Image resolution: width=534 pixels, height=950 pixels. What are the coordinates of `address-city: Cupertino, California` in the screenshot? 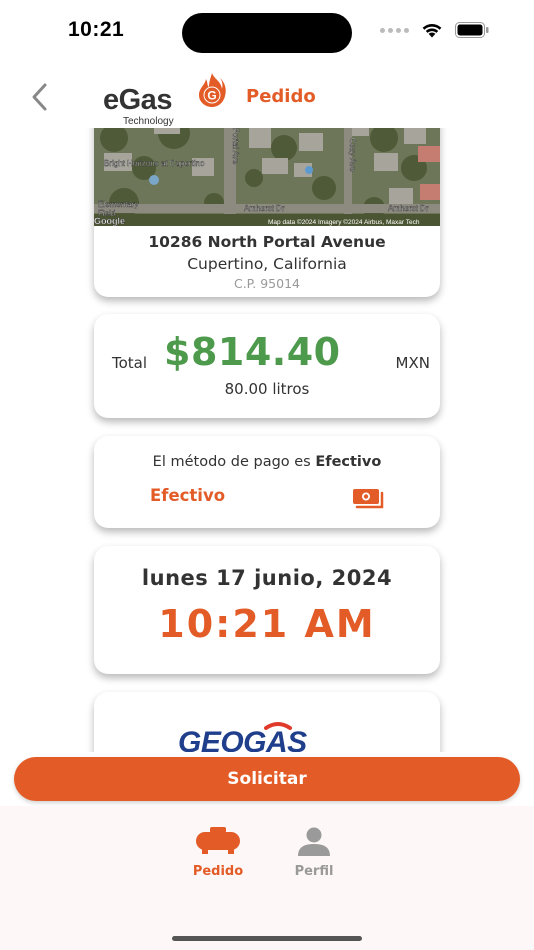 It's located at (267, 264).